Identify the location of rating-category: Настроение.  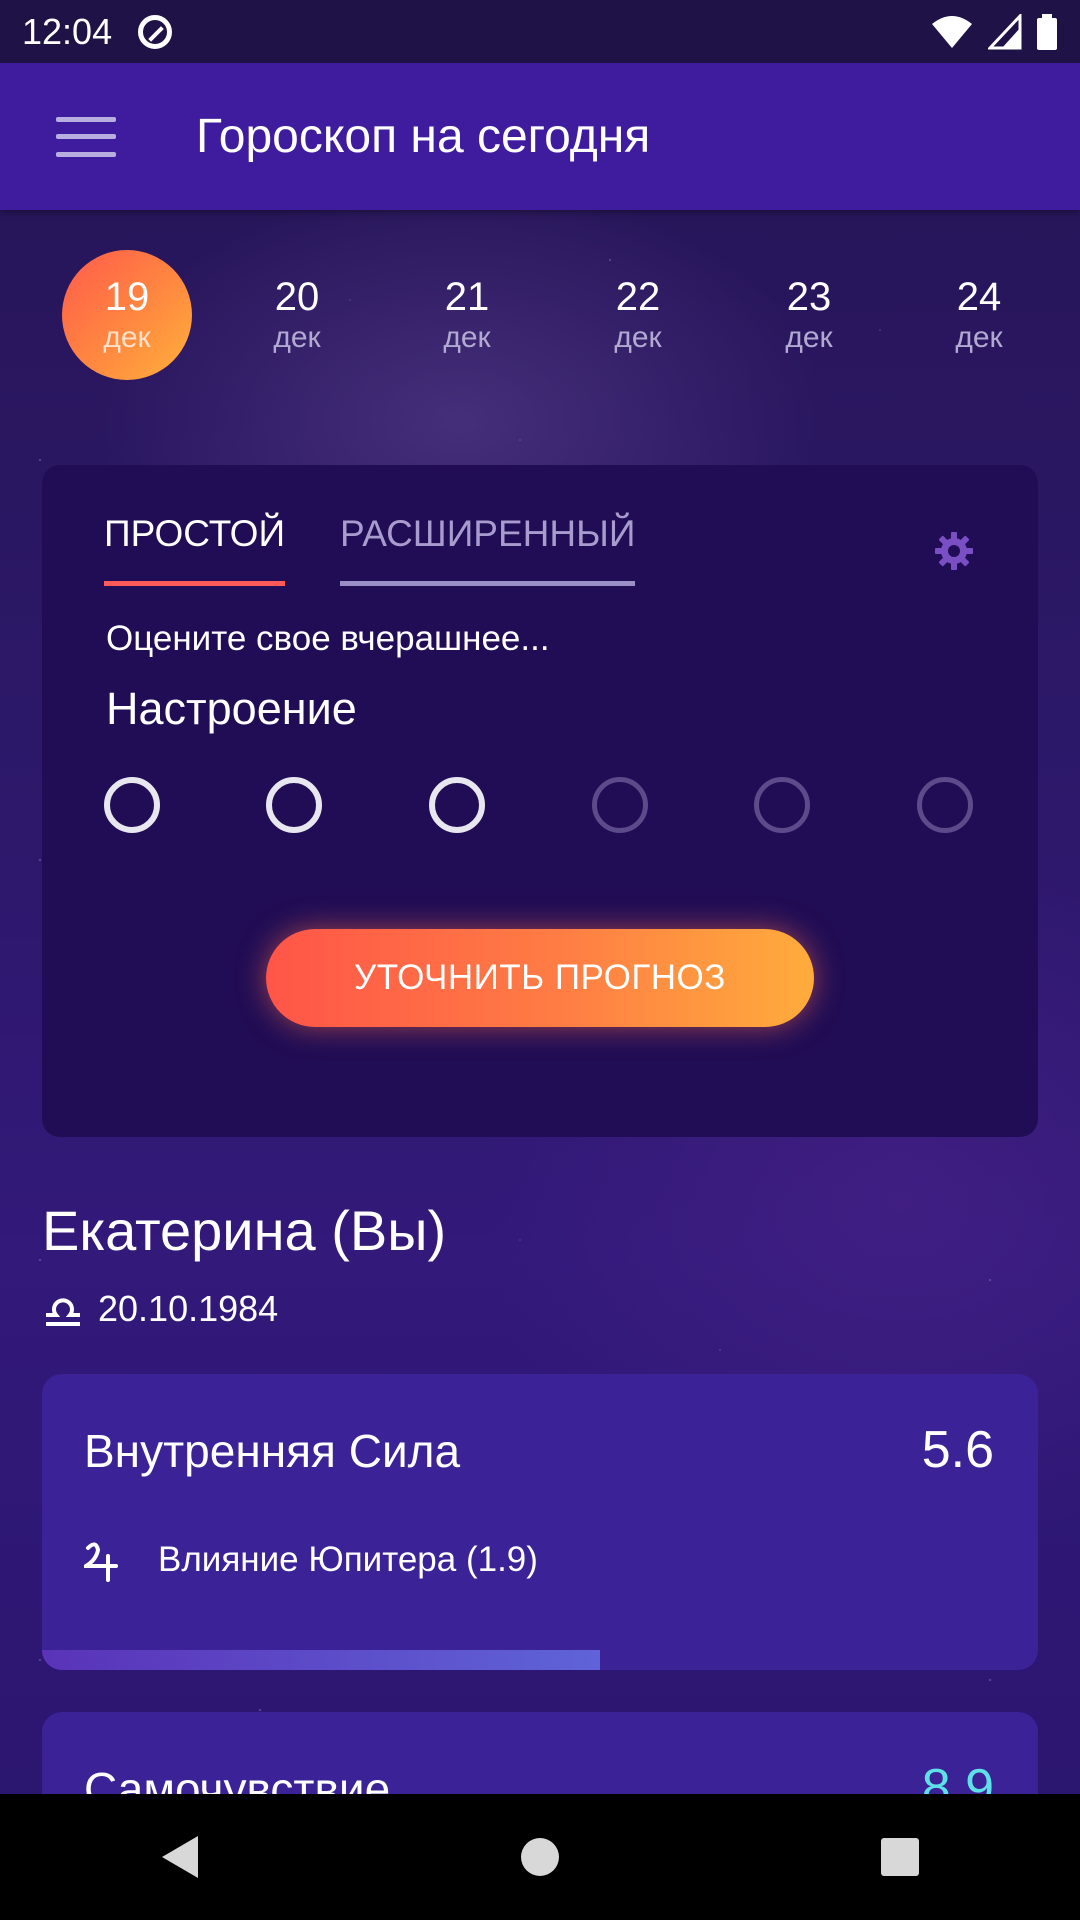
(231, 708).